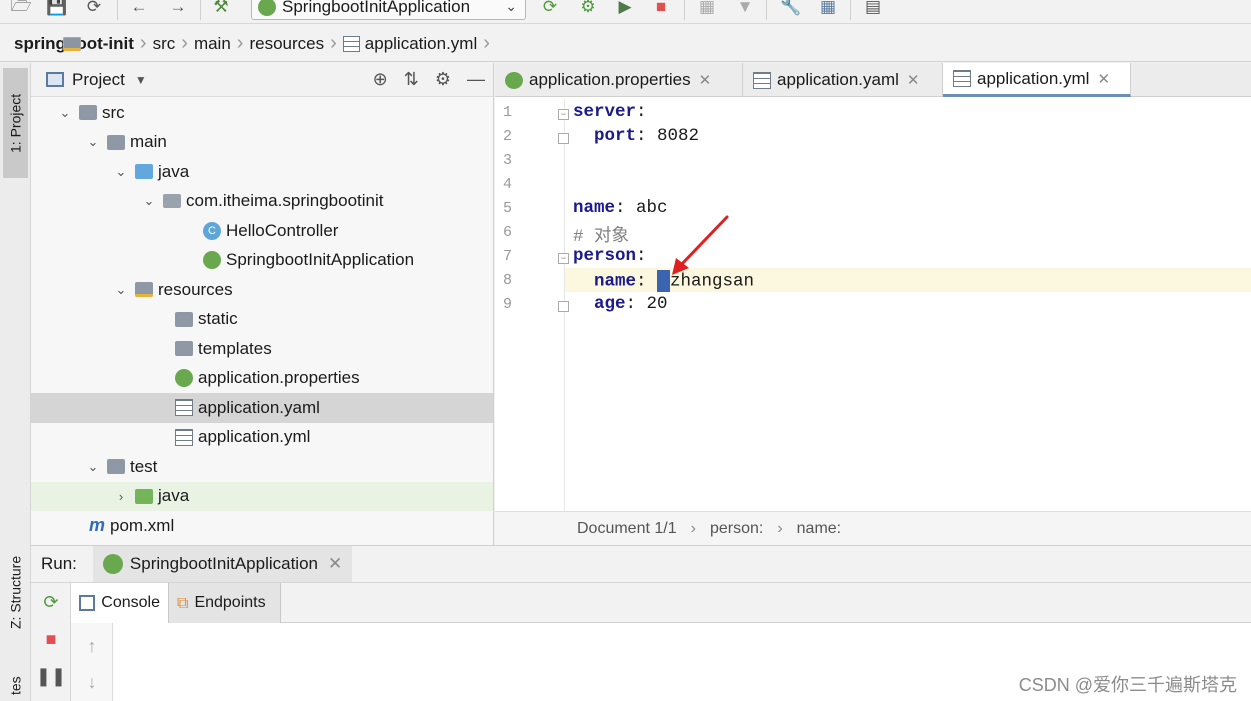 This screenshot has width=1251, height=701. What do you see at coordinates (443, 79) in the screenshot?
I see `gear-icon: ⚙` at bounding box center [443, 79].